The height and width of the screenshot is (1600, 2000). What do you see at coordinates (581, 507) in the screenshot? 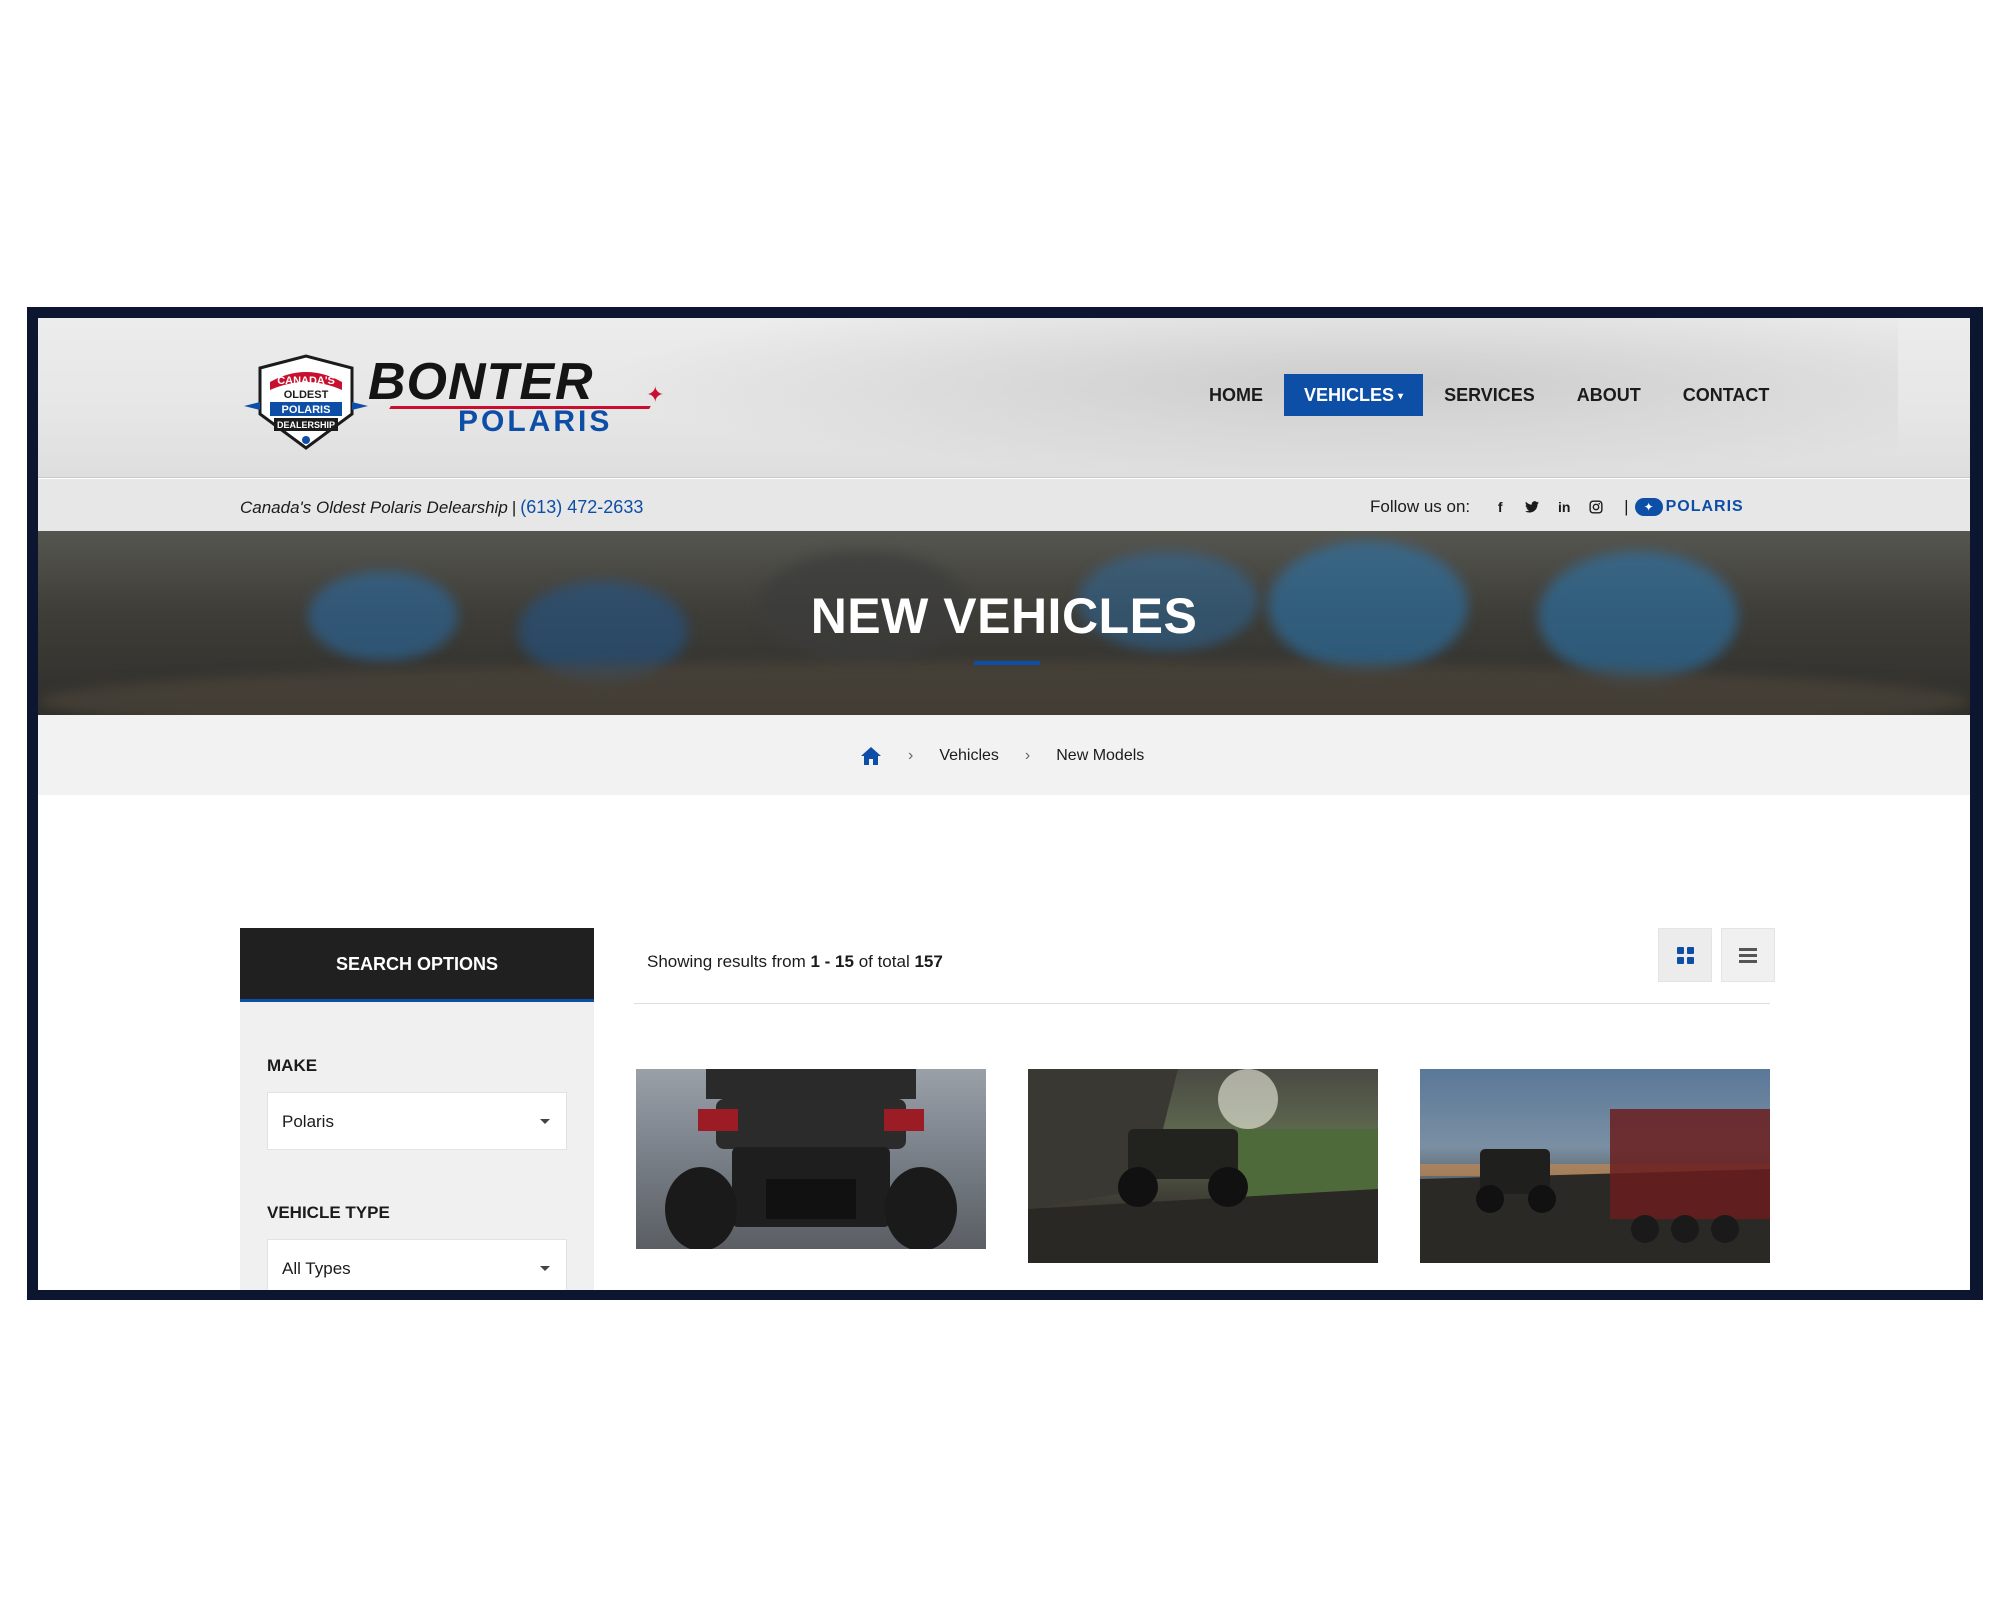
I see `phone-link: (613) 472-2633` at bounding box center [581, 507].